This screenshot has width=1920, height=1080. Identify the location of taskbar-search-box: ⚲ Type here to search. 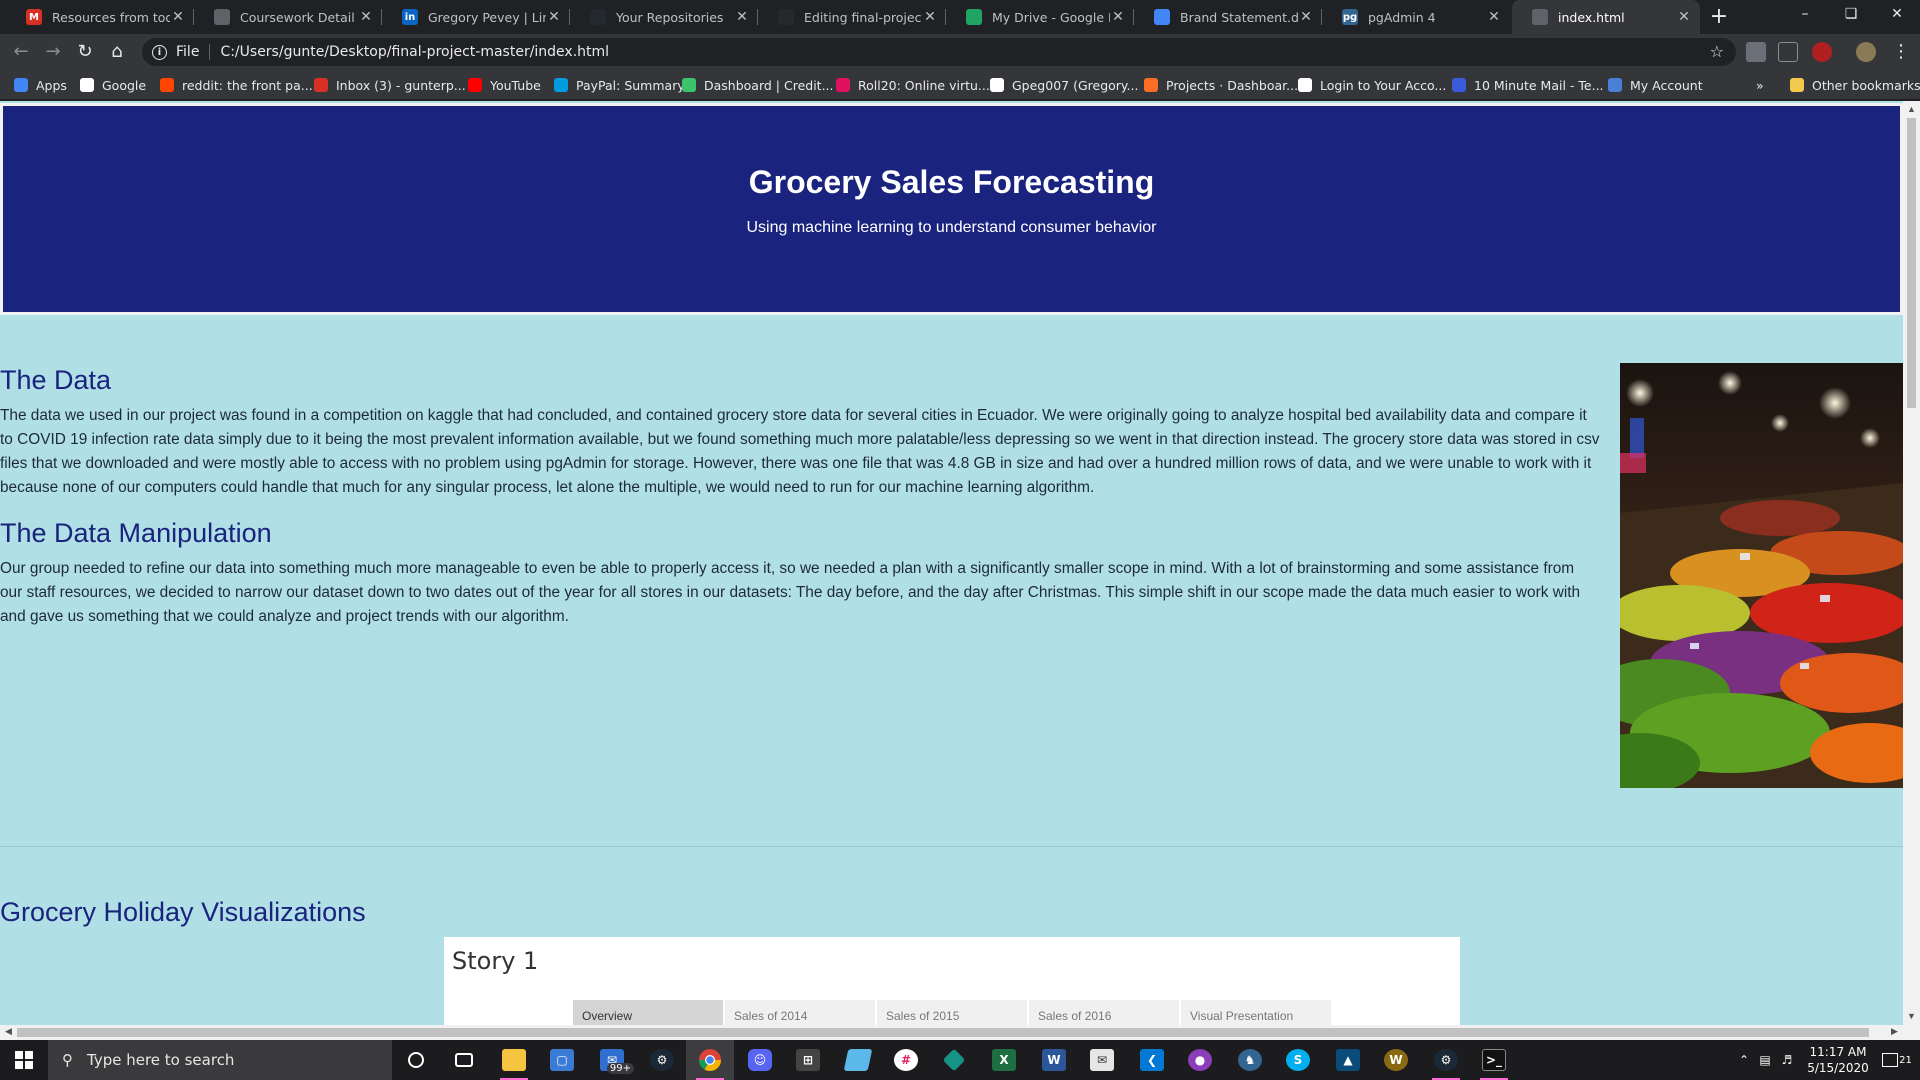
(220, 1060).